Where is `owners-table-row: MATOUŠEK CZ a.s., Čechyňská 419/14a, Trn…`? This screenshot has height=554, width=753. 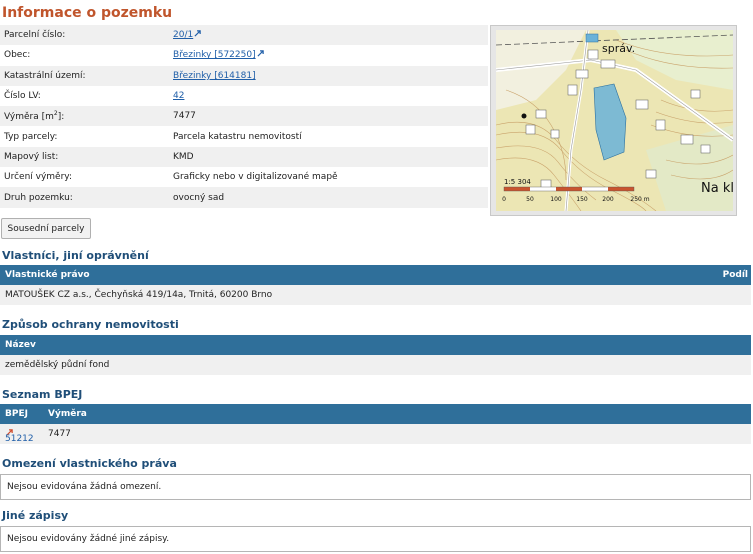 owners-table-row: MATOUŠEK CZ a.s., Čechyňská 419/14a, Trn… is located at coordinates (375, 295).